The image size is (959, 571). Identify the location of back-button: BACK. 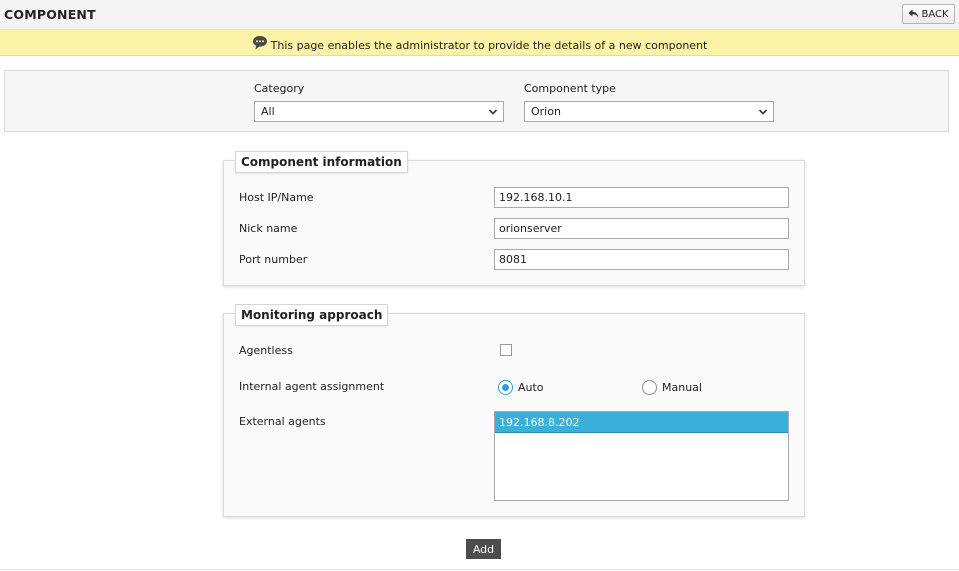
(928, 14).